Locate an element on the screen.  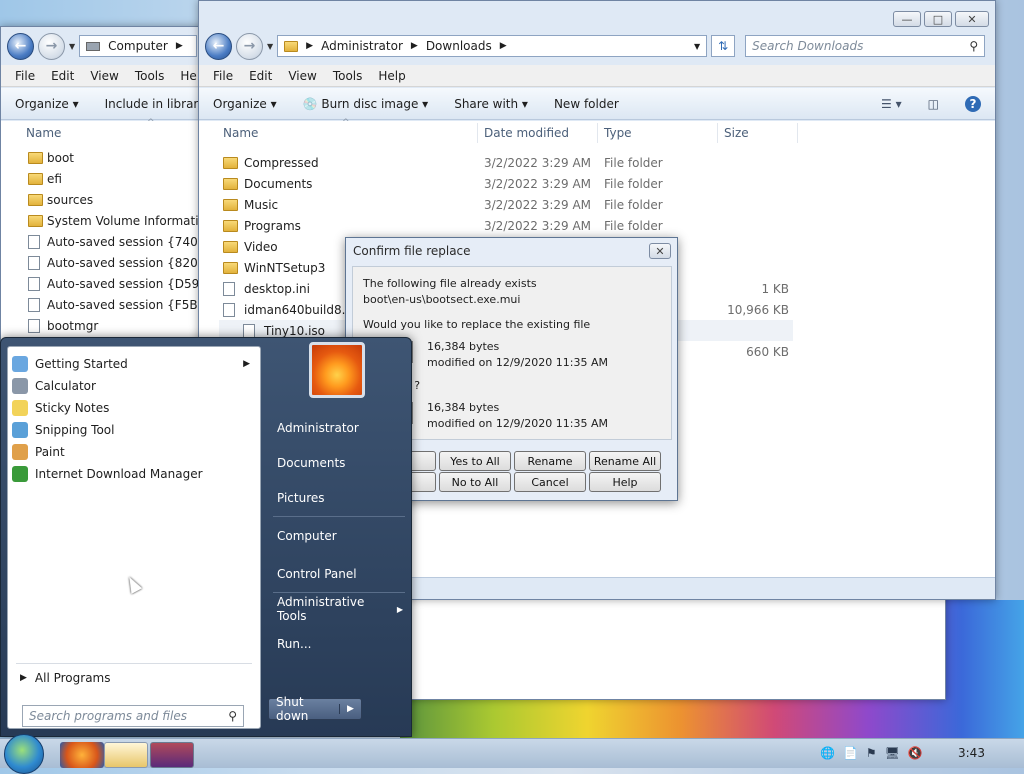
taskbar: 🌐 📄 ⚑ 🖥 🔇 3:43 is located at coordinates (512, 754).